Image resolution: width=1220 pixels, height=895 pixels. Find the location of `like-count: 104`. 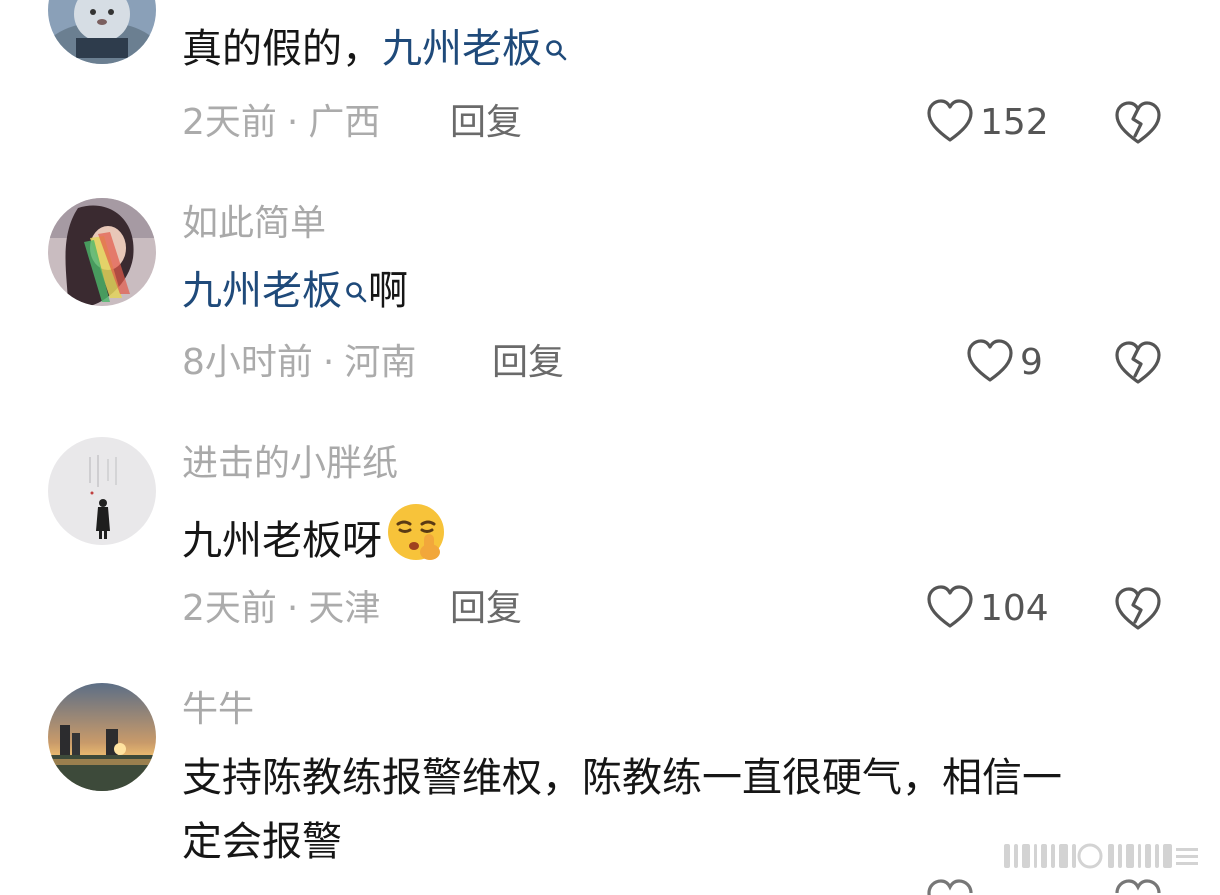

like-count: 104 is located at coordinates (1014, 608).